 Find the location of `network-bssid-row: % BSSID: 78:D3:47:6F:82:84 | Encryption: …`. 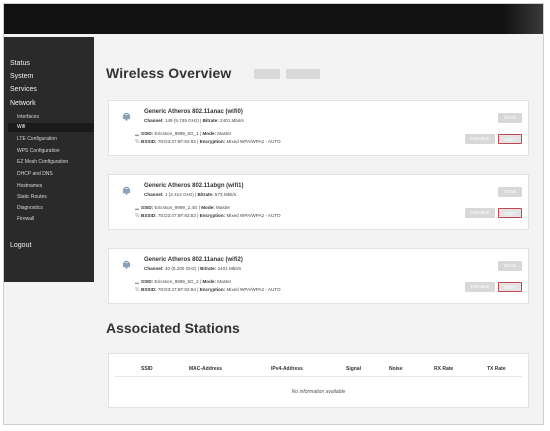

network-bssid-row: % BSSID: 78:D3:47:6F:82:84 | Encryption: … is located at coordinates (208, 290).